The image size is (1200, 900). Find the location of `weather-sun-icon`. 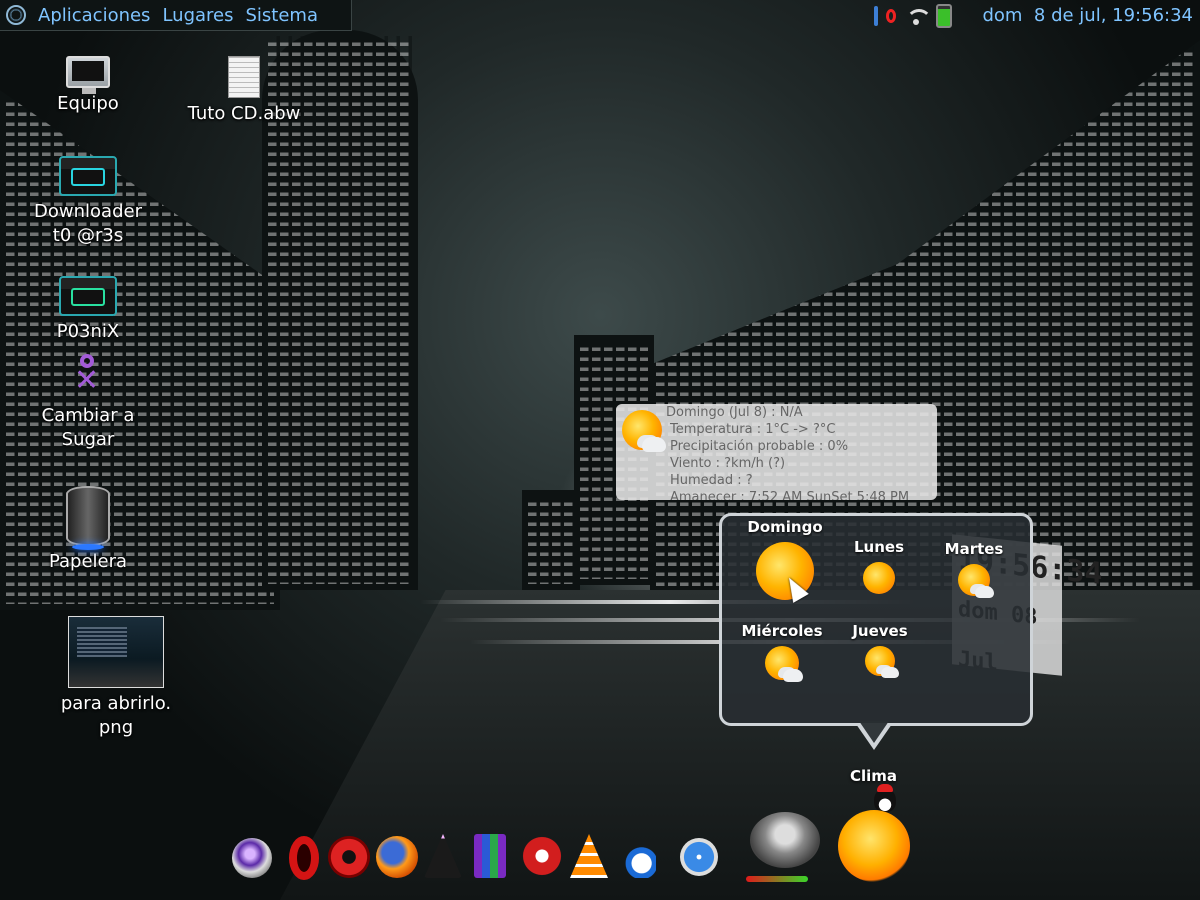

weather-sun-icon is located at coordinates (874, 846).